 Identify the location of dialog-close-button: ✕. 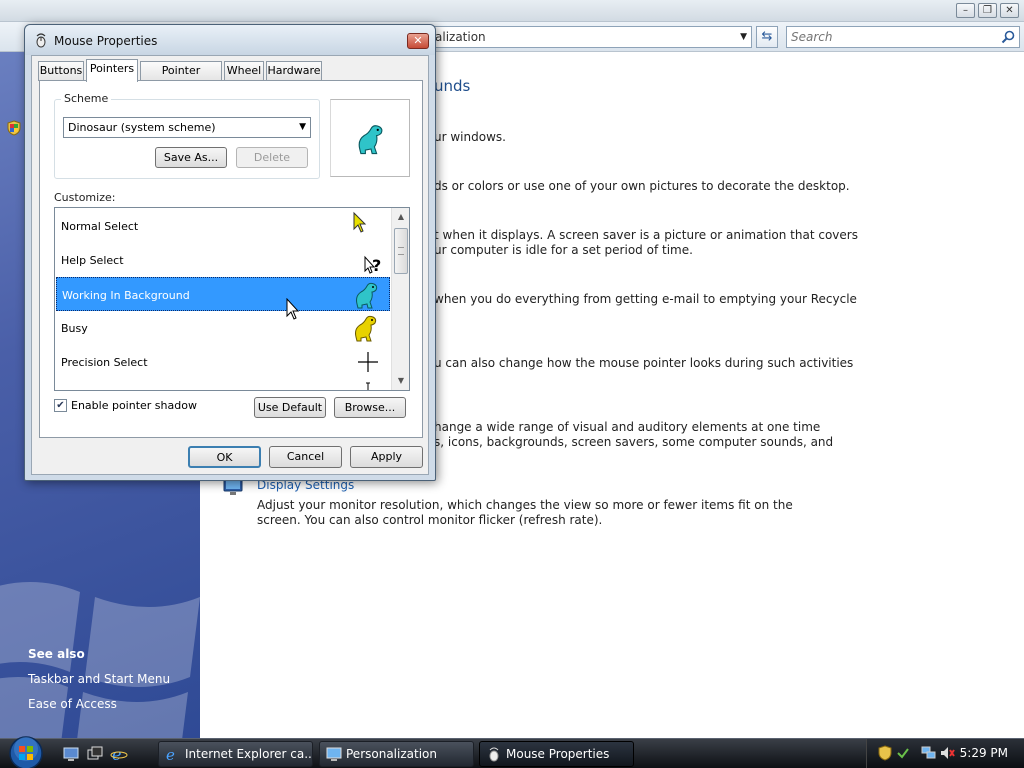
(418, 41).